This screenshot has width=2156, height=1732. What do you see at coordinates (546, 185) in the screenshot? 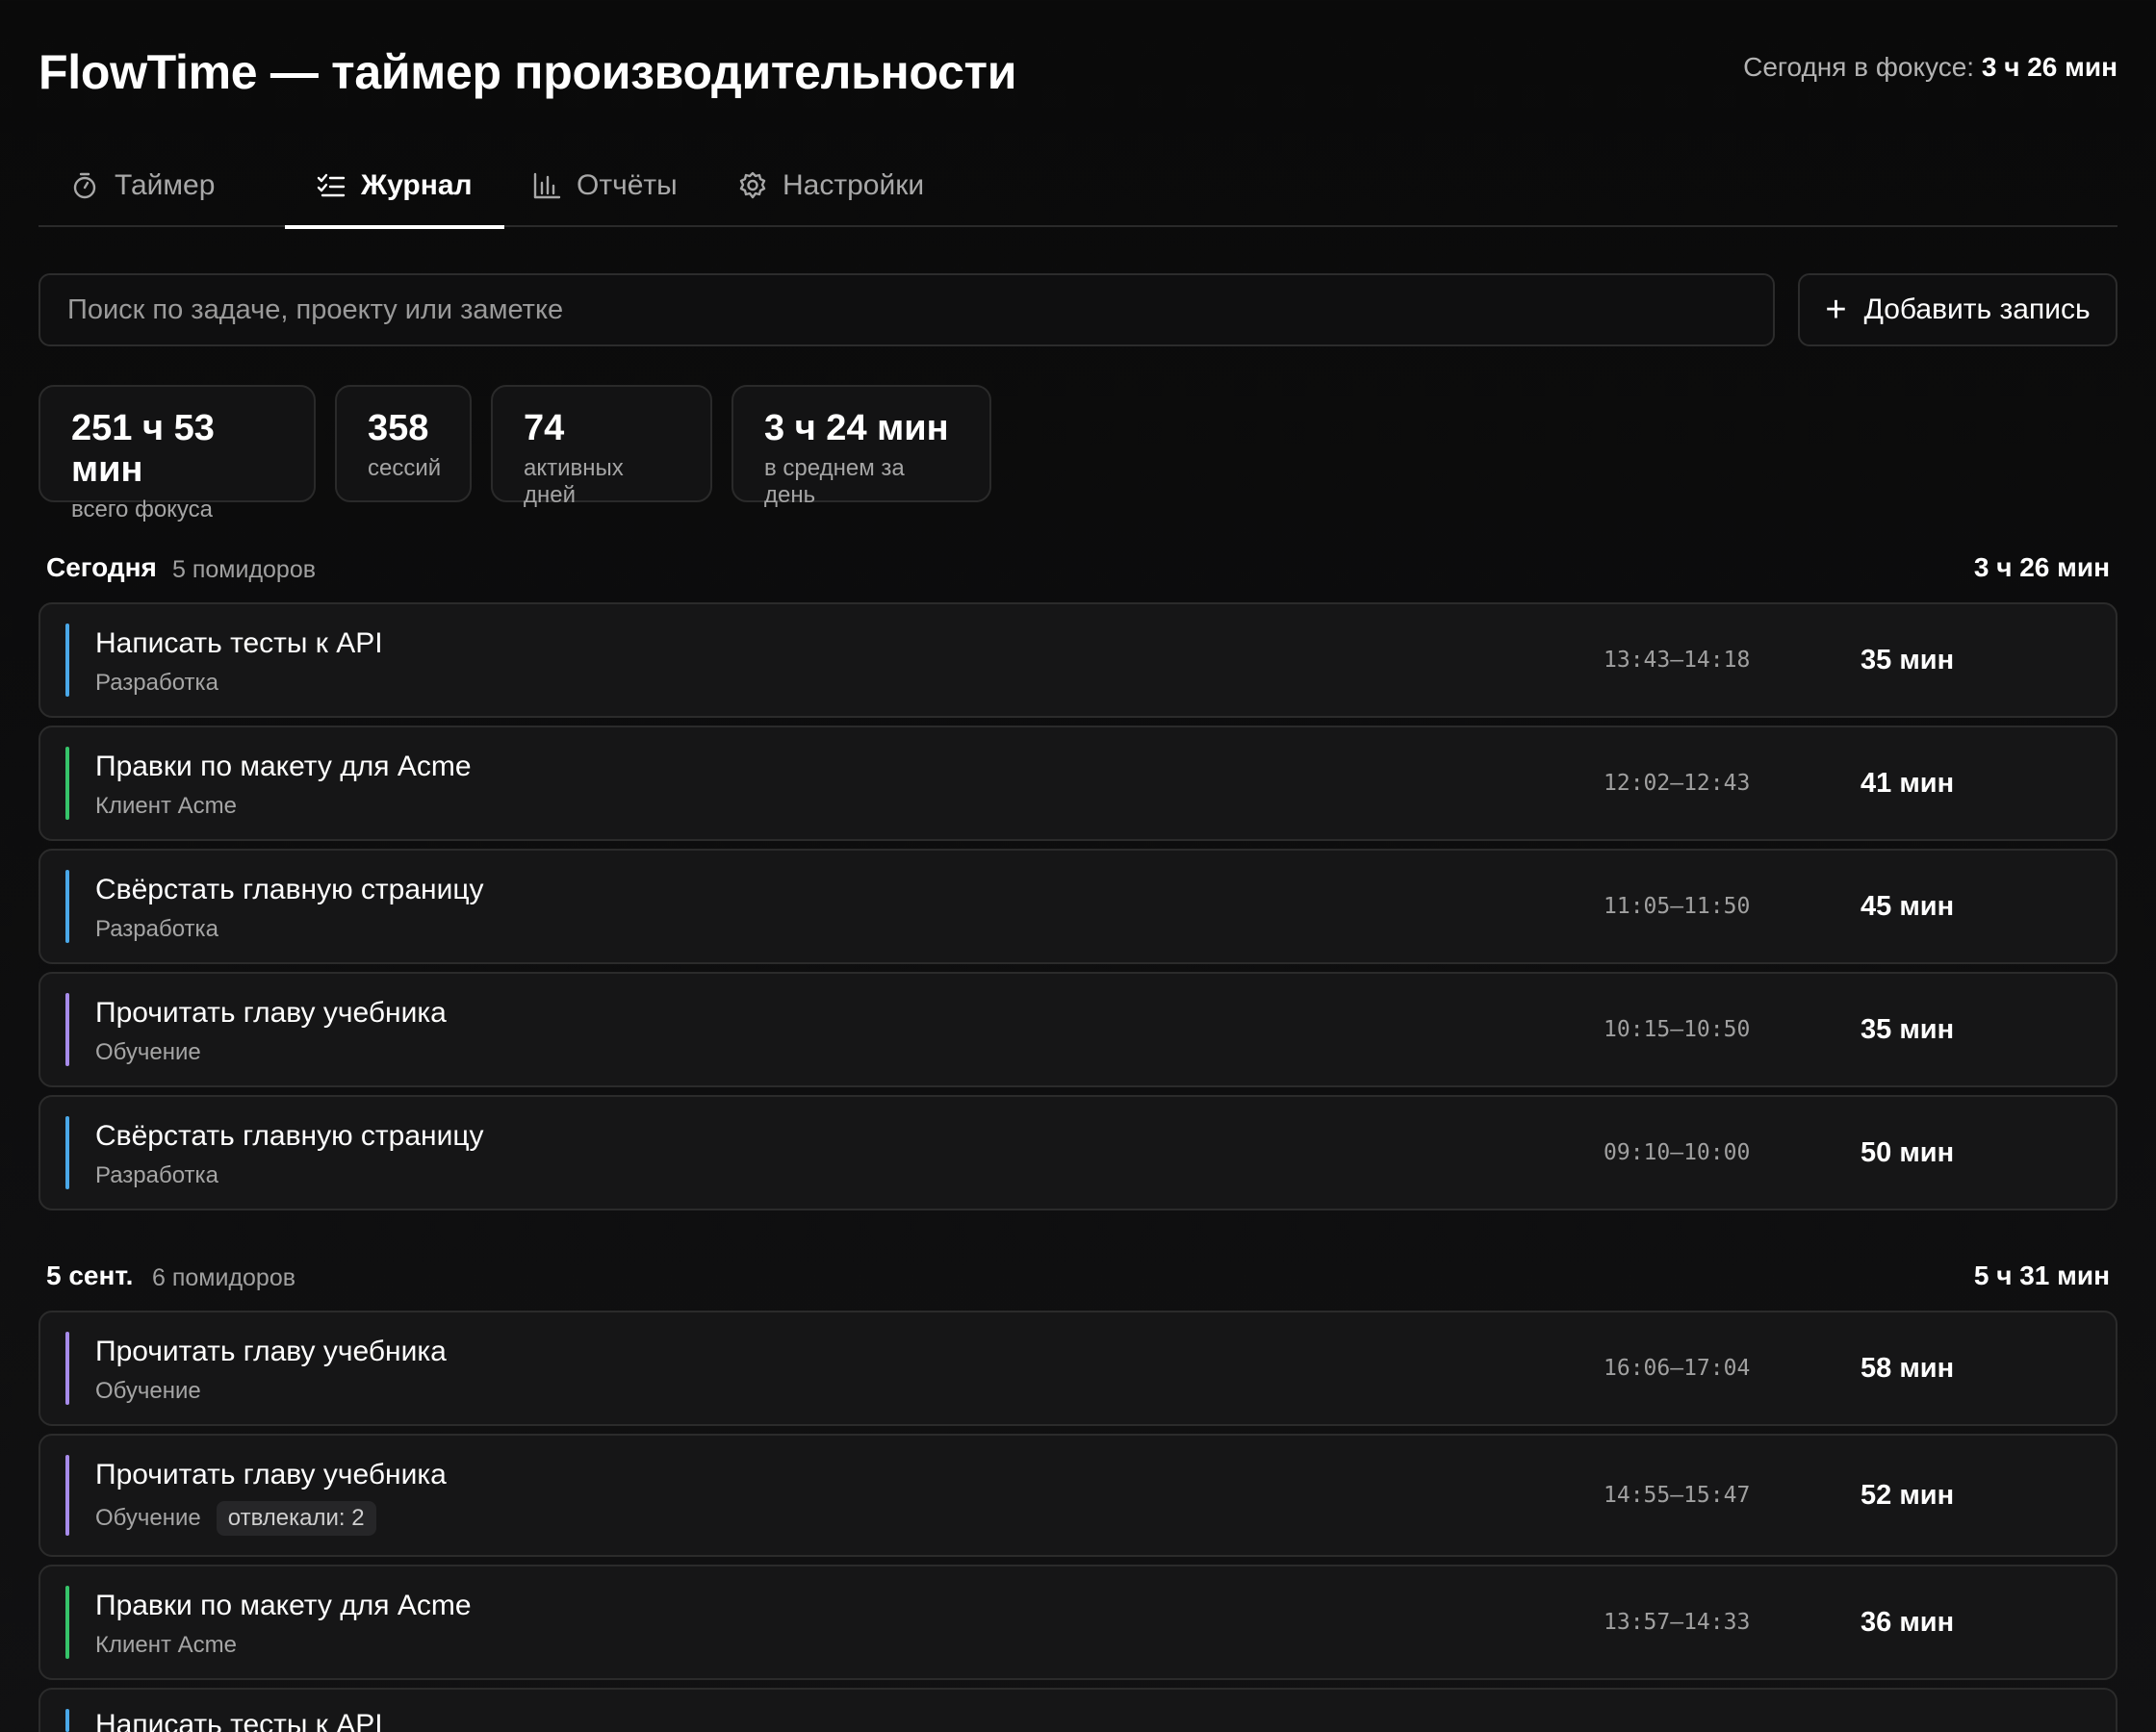
I see `bar-chart-icon` at bounding box center [546, 185].